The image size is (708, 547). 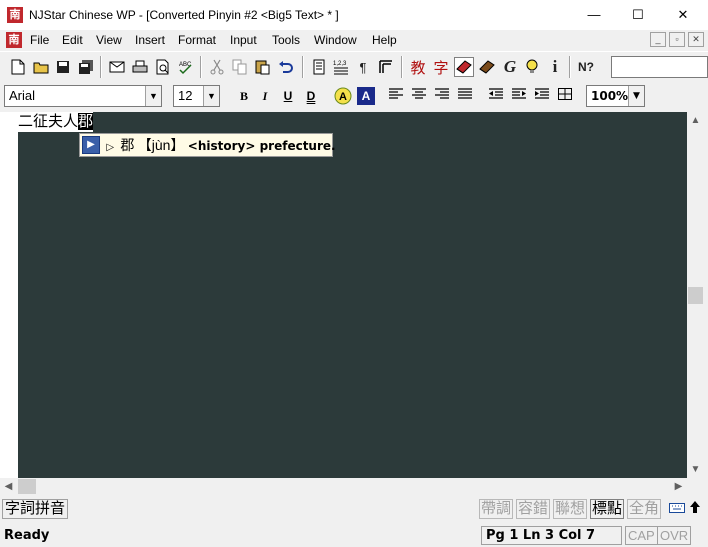 I want to click on indent-increase-icon, so click(x=519, y=96).